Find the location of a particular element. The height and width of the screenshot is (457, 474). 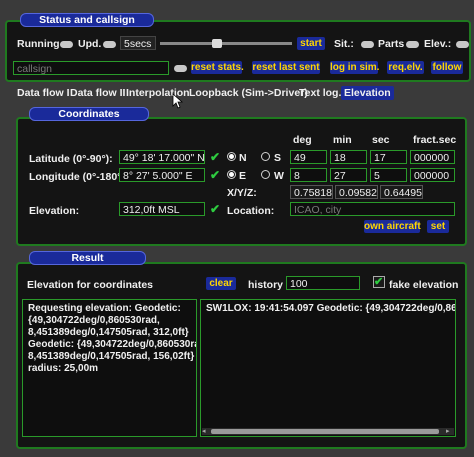

longitude-label: Longitude (0°-180°): is located at coordinates (79, 177).